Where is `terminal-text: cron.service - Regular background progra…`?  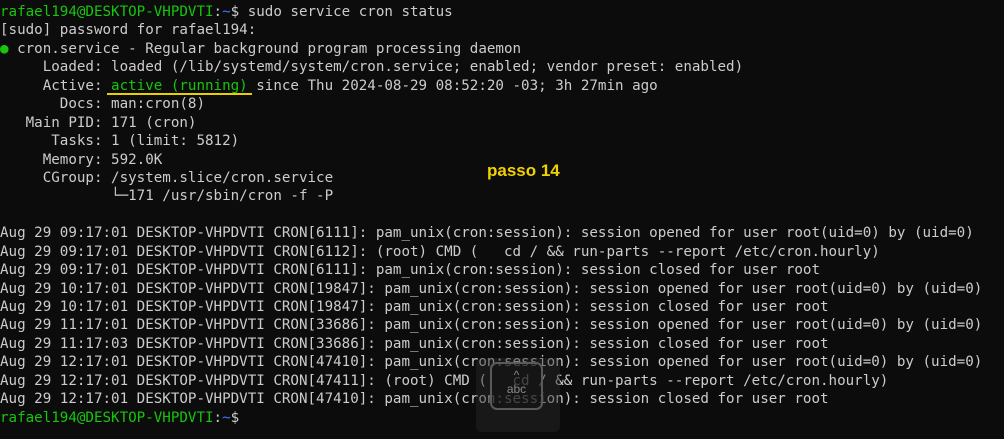 terminal-text: cron.service - Regular background progra… is located at coordinates (265, 48).